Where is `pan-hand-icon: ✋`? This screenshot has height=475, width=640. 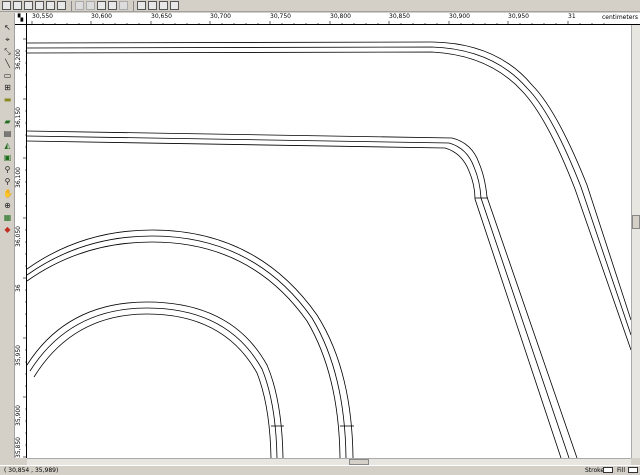 pan-hand-icon: ✋ is located at coordinates (8, 193).